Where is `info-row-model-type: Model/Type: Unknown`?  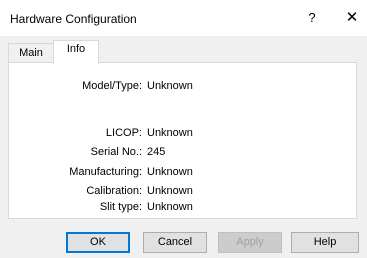 info-row-model-type: Model/Type: Unknown is located at coordinates (183, 87).